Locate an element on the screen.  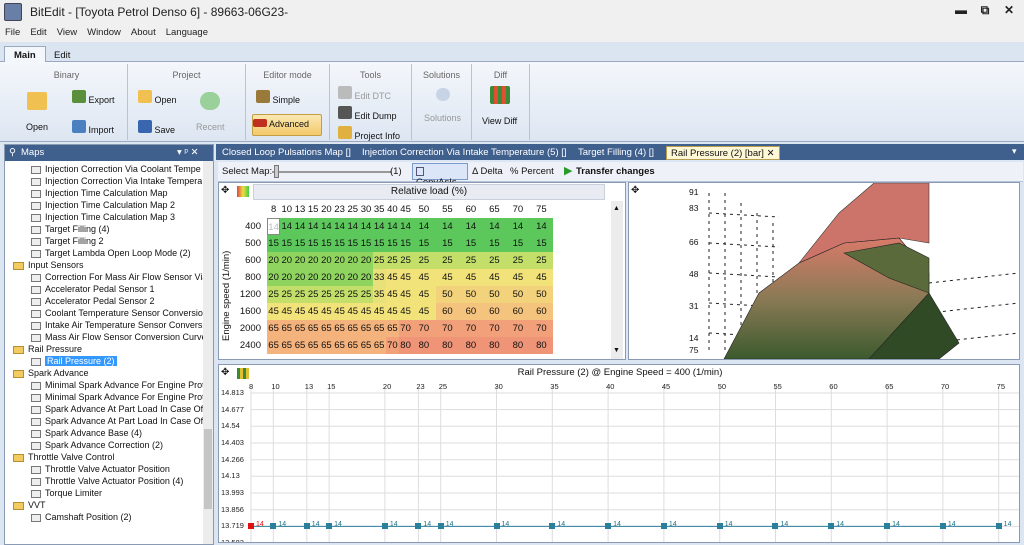
close-tab-icon: ✕ is located at coordinates (771, 153).